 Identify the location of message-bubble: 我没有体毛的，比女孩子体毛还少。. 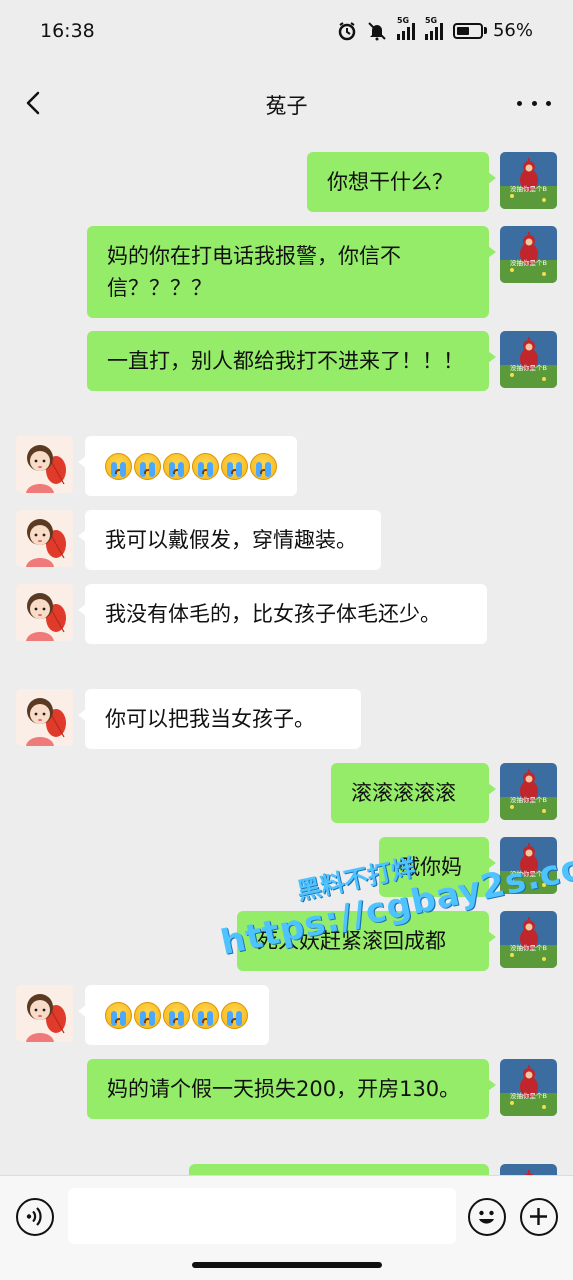
(282, 614).